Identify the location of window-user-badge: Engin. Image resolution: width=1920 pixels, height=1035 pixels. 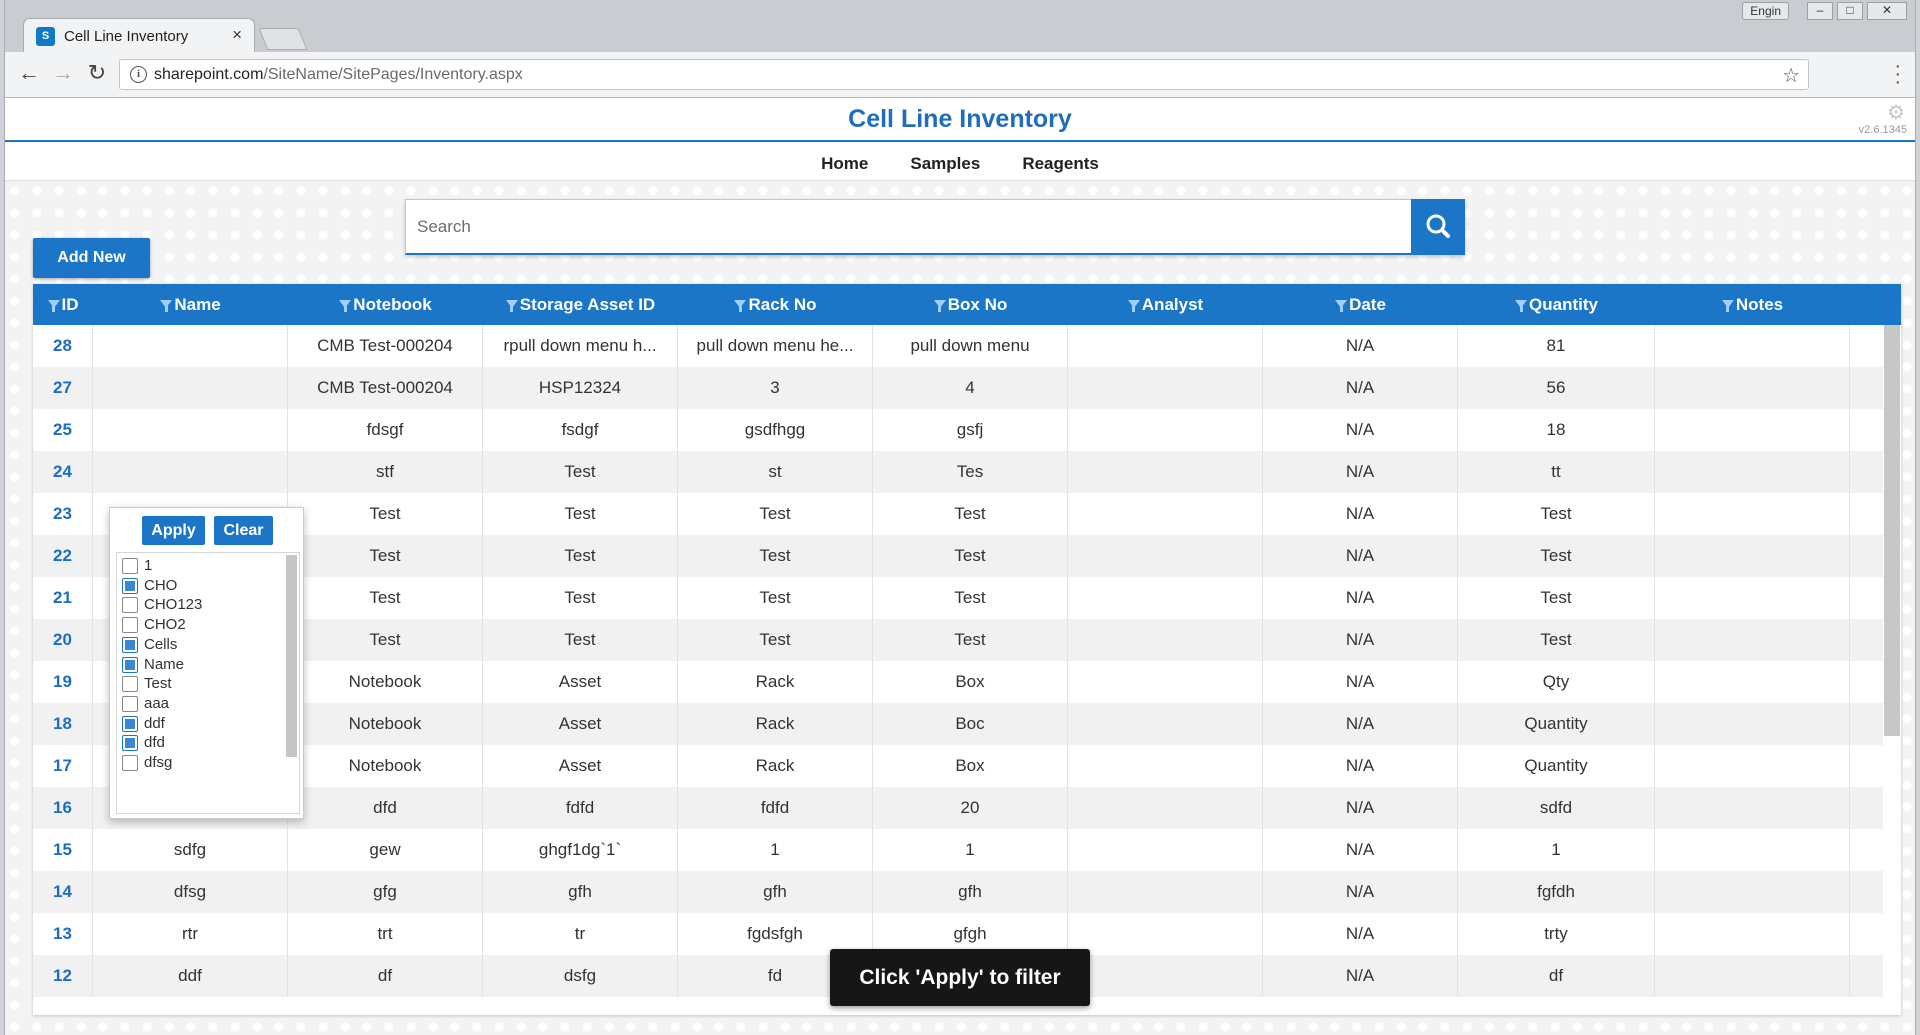
(1765, 11).